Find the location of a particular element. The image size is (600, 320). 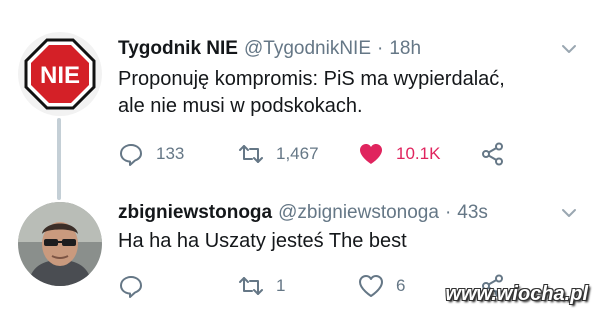

tweet-header: zbigniewstonoga @zbigniewstonoga · 43s is located at coordinates (303, 213).